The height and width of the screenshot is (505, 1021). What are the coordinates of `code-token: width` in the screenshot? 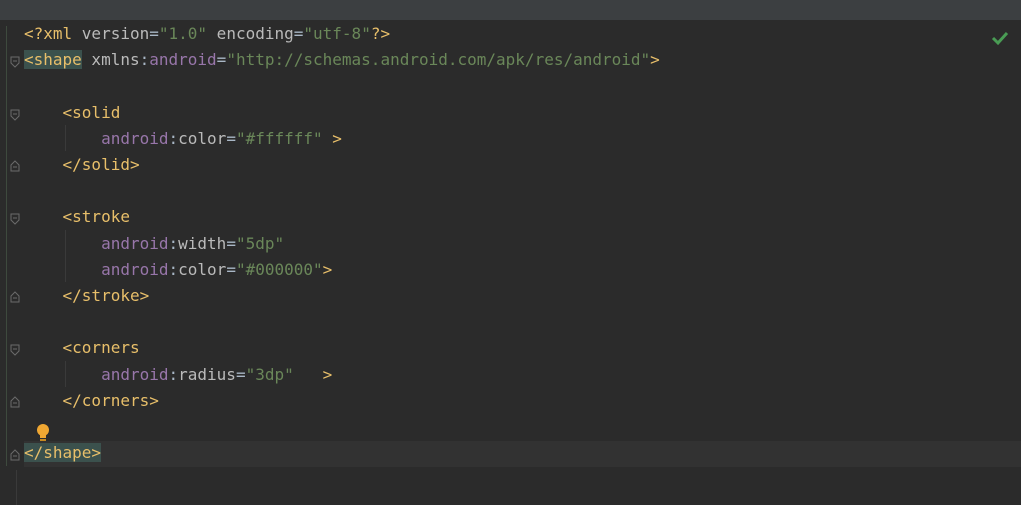 It's located at (202, 243).